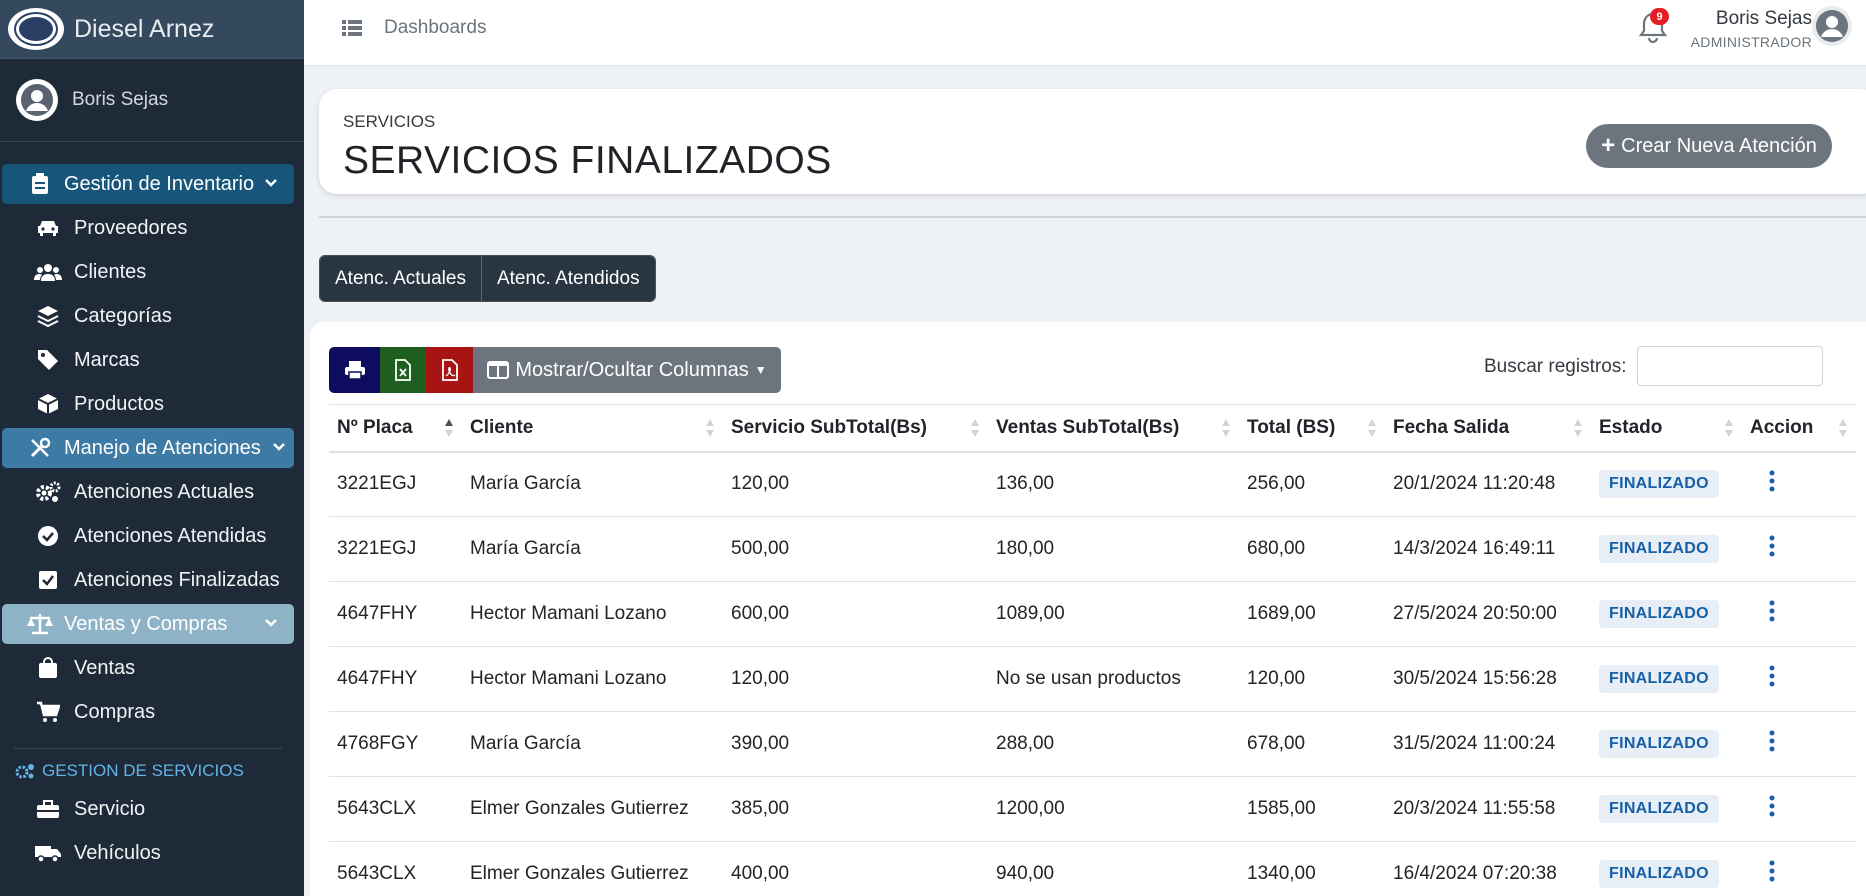 The height and width of the screenshot is (896, 1866). What do you see at coordinates (855, 428) in the screenshot?
I see `column-header-servicio-subtotal: Servicio SubTotal(Bs)` at bounding box center [855, 428].